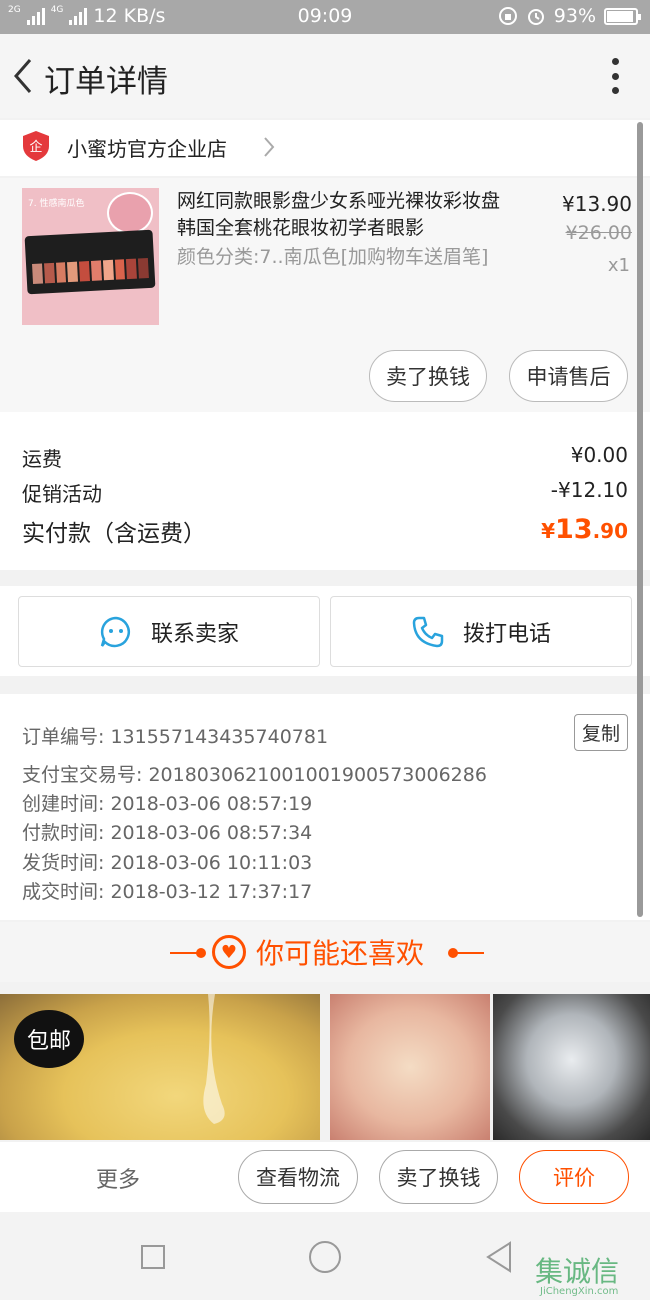 Image resolution: width=650 pixels, height=1300 pixels. I want to click on order-number-label: 订单编号:, so click(63, 737).